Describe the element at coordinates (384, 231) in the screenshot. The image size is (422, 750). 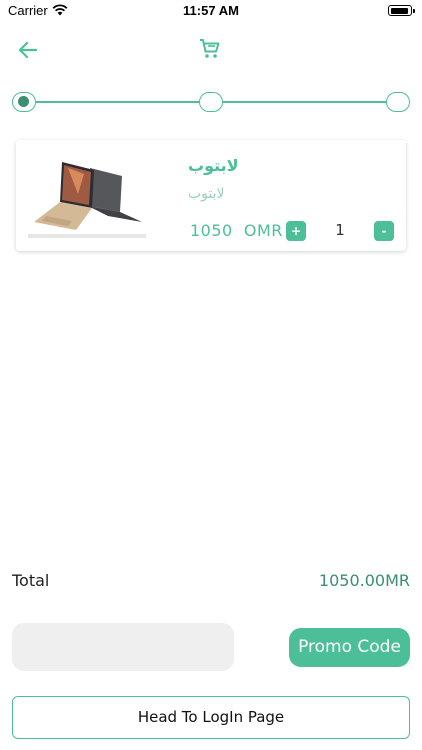
I see `decrease-quantity-button: -` at that location.